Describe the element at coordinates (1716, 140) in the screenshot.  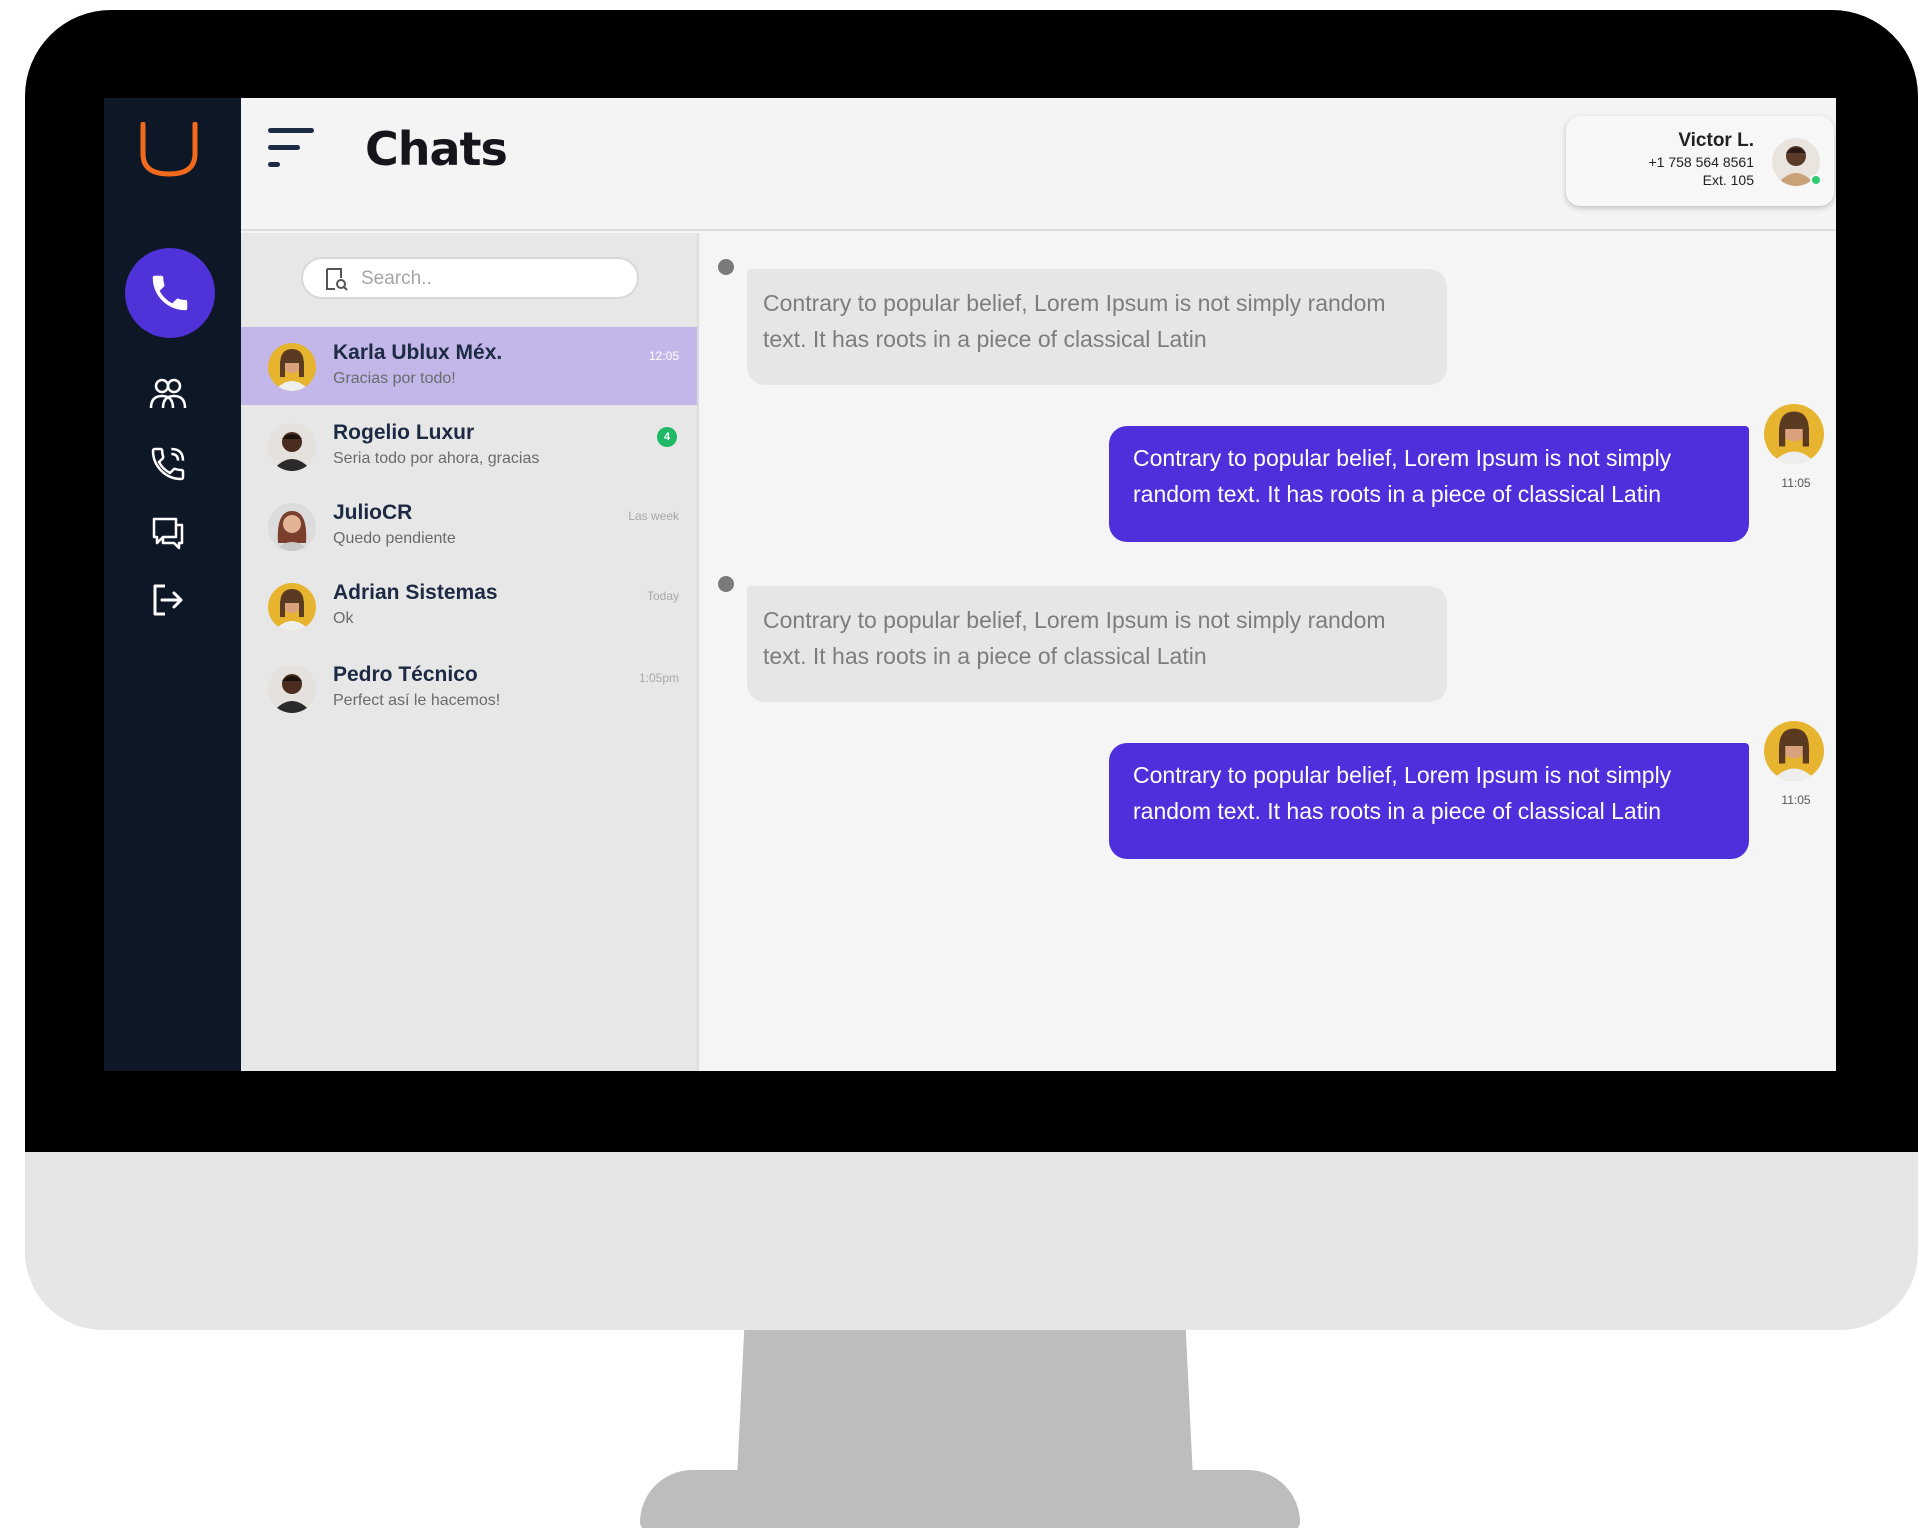
I see `user-name: Victor L.` at that location.